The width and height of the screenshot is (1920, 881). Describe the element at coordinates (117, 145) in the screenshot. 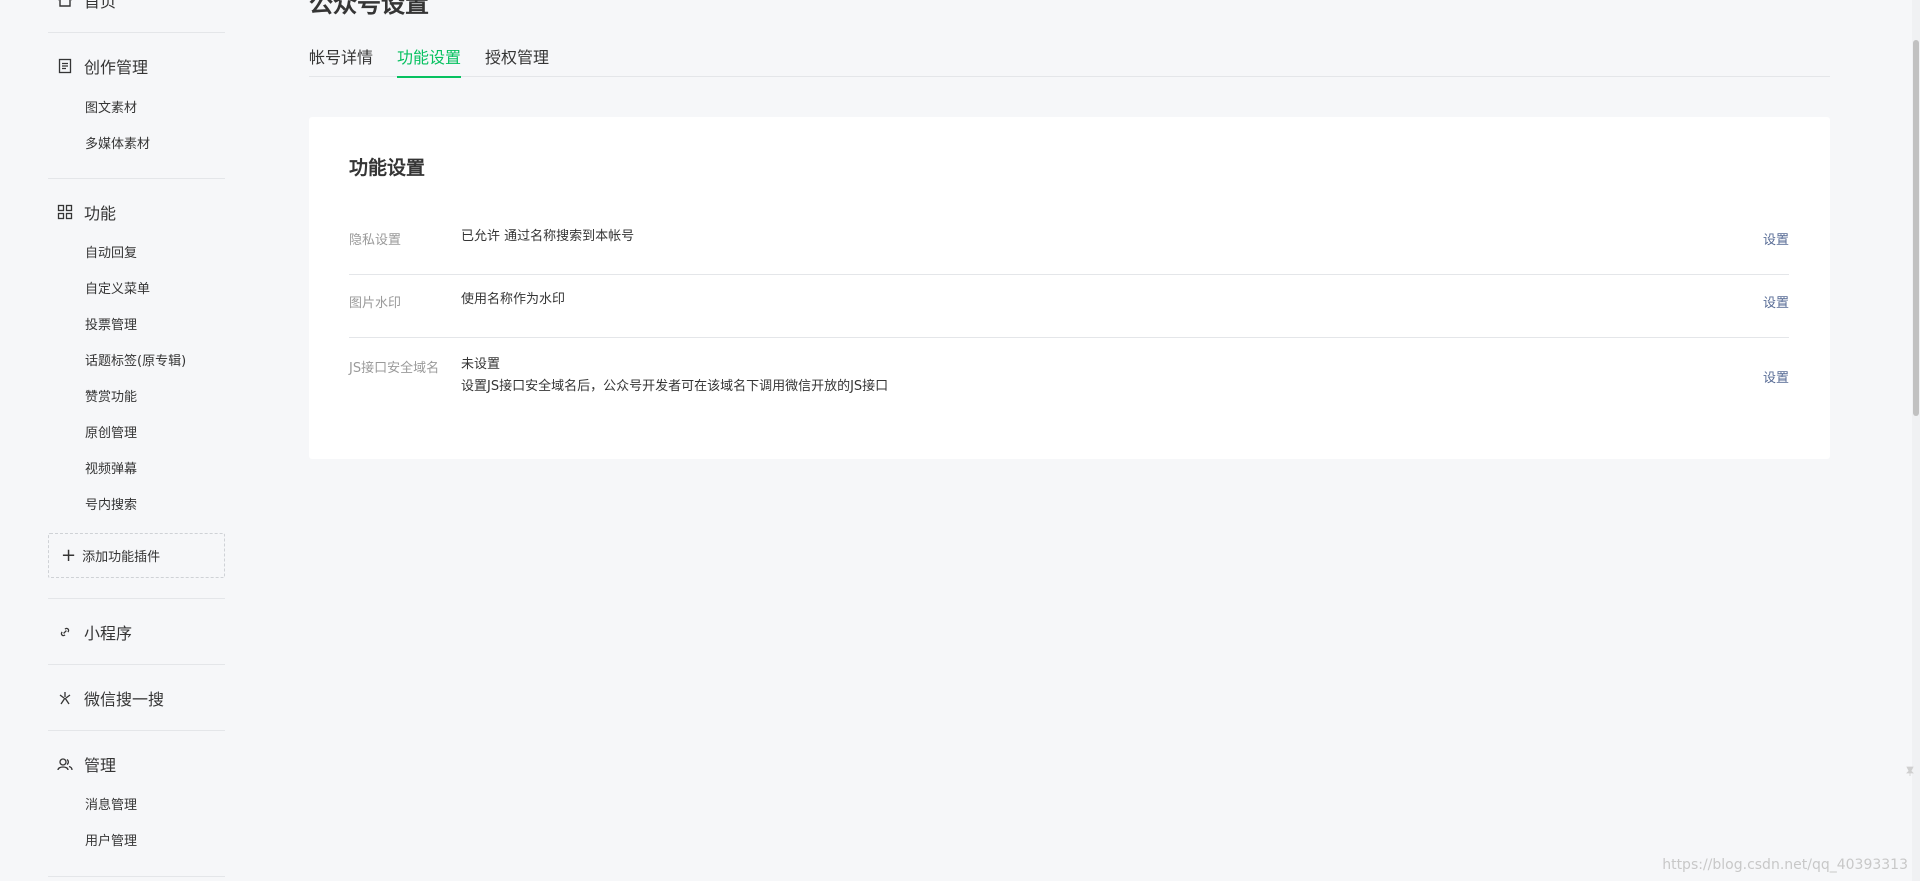

I see `sidebar-item-multimedia: 多媒体素材` at that location.